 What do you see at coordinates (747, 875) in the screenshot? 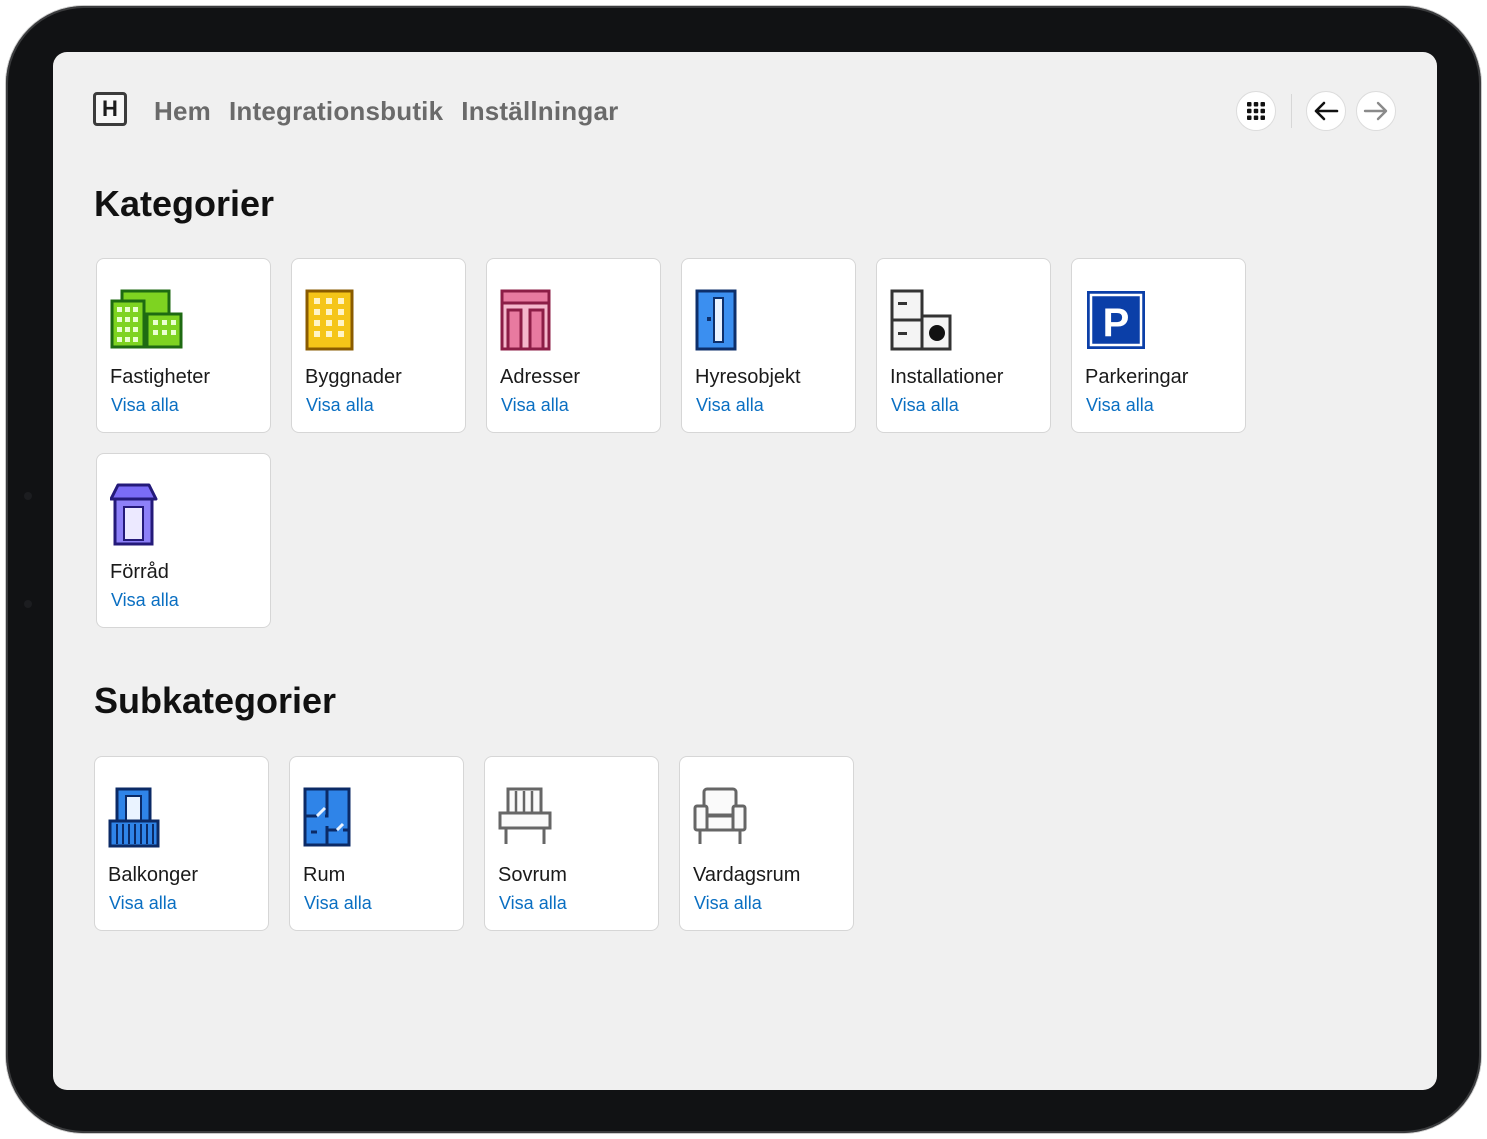
I see `card-label: Vardagsrum` at bounding box center [747, 875].